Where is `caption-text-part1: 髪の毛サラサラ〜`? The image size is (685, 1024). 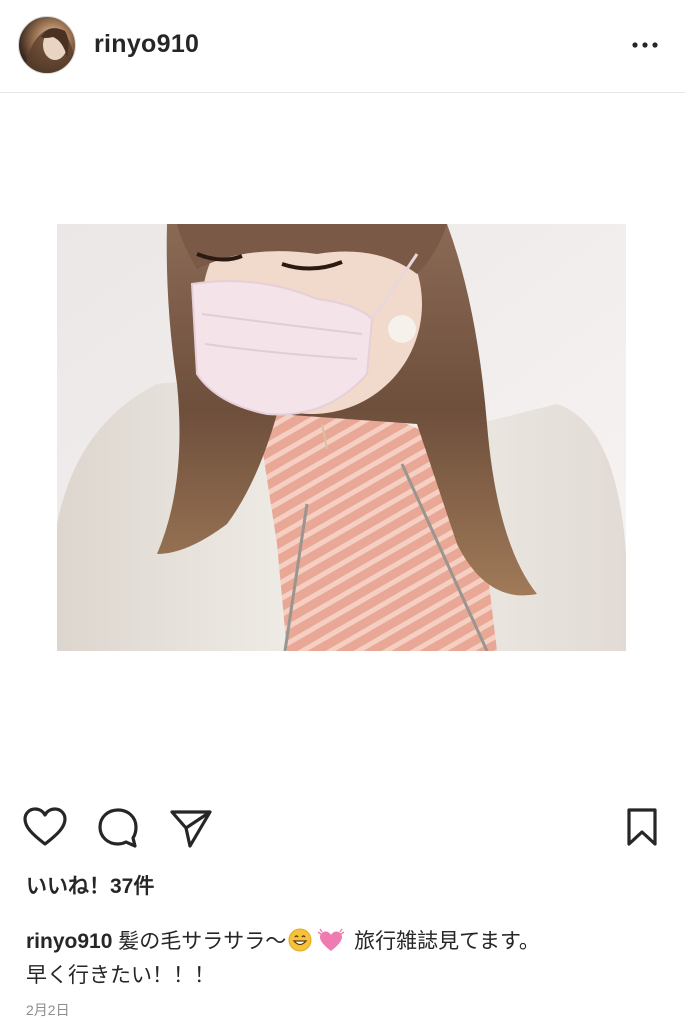 caption-text-part1: 髪の毛サラサラ〜 is located at coordinates (199, 941).